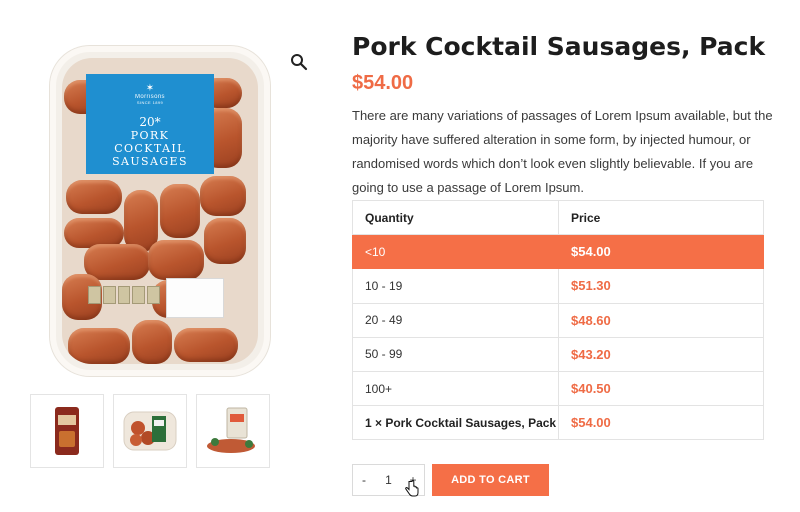 This screenshot has height=512, width=800. I want to click on table-summary-row: 1 × Pork Cocktail Sausages, Pack $54.00, so click(558, 423).